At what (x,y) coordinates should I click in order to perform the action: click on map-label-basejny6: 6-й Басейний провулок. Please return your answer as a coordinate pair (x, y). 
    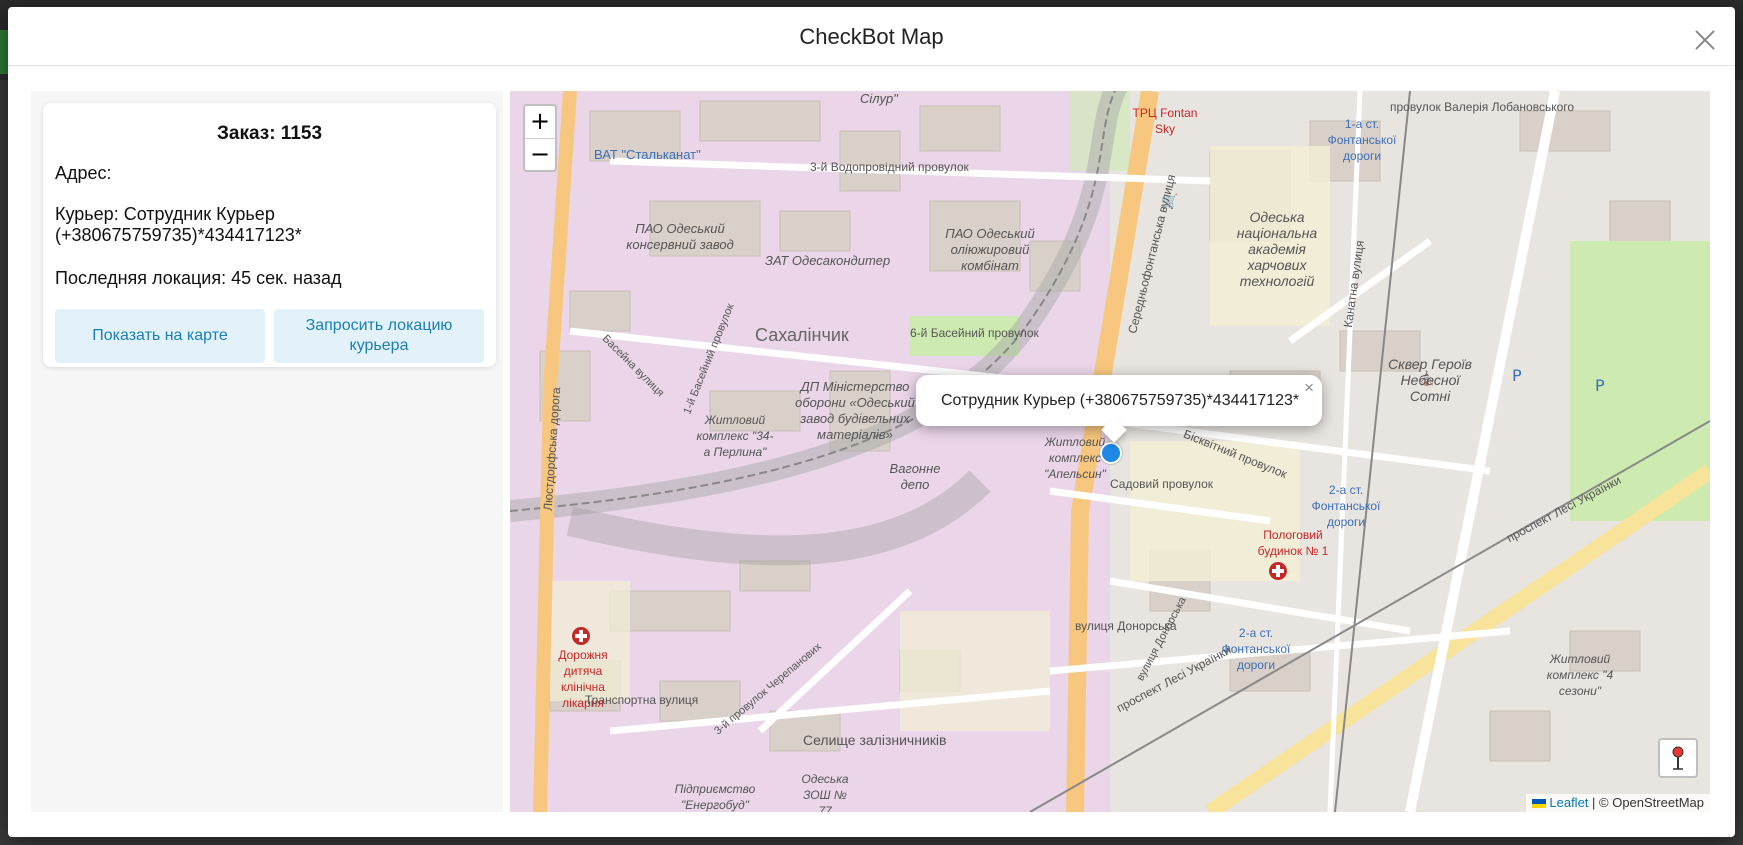
    Looking at the image, I should click on (974, 333).